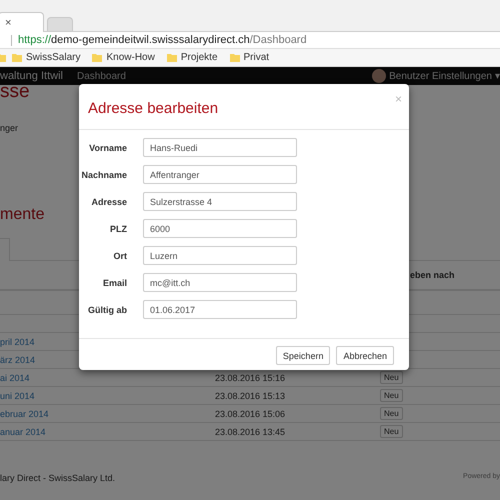 This screenshot has height=500, width=500. What do you see at coordinates (379, 76) in the screenshot?
I see `avatar-icon` at bounding box center [379, 76].